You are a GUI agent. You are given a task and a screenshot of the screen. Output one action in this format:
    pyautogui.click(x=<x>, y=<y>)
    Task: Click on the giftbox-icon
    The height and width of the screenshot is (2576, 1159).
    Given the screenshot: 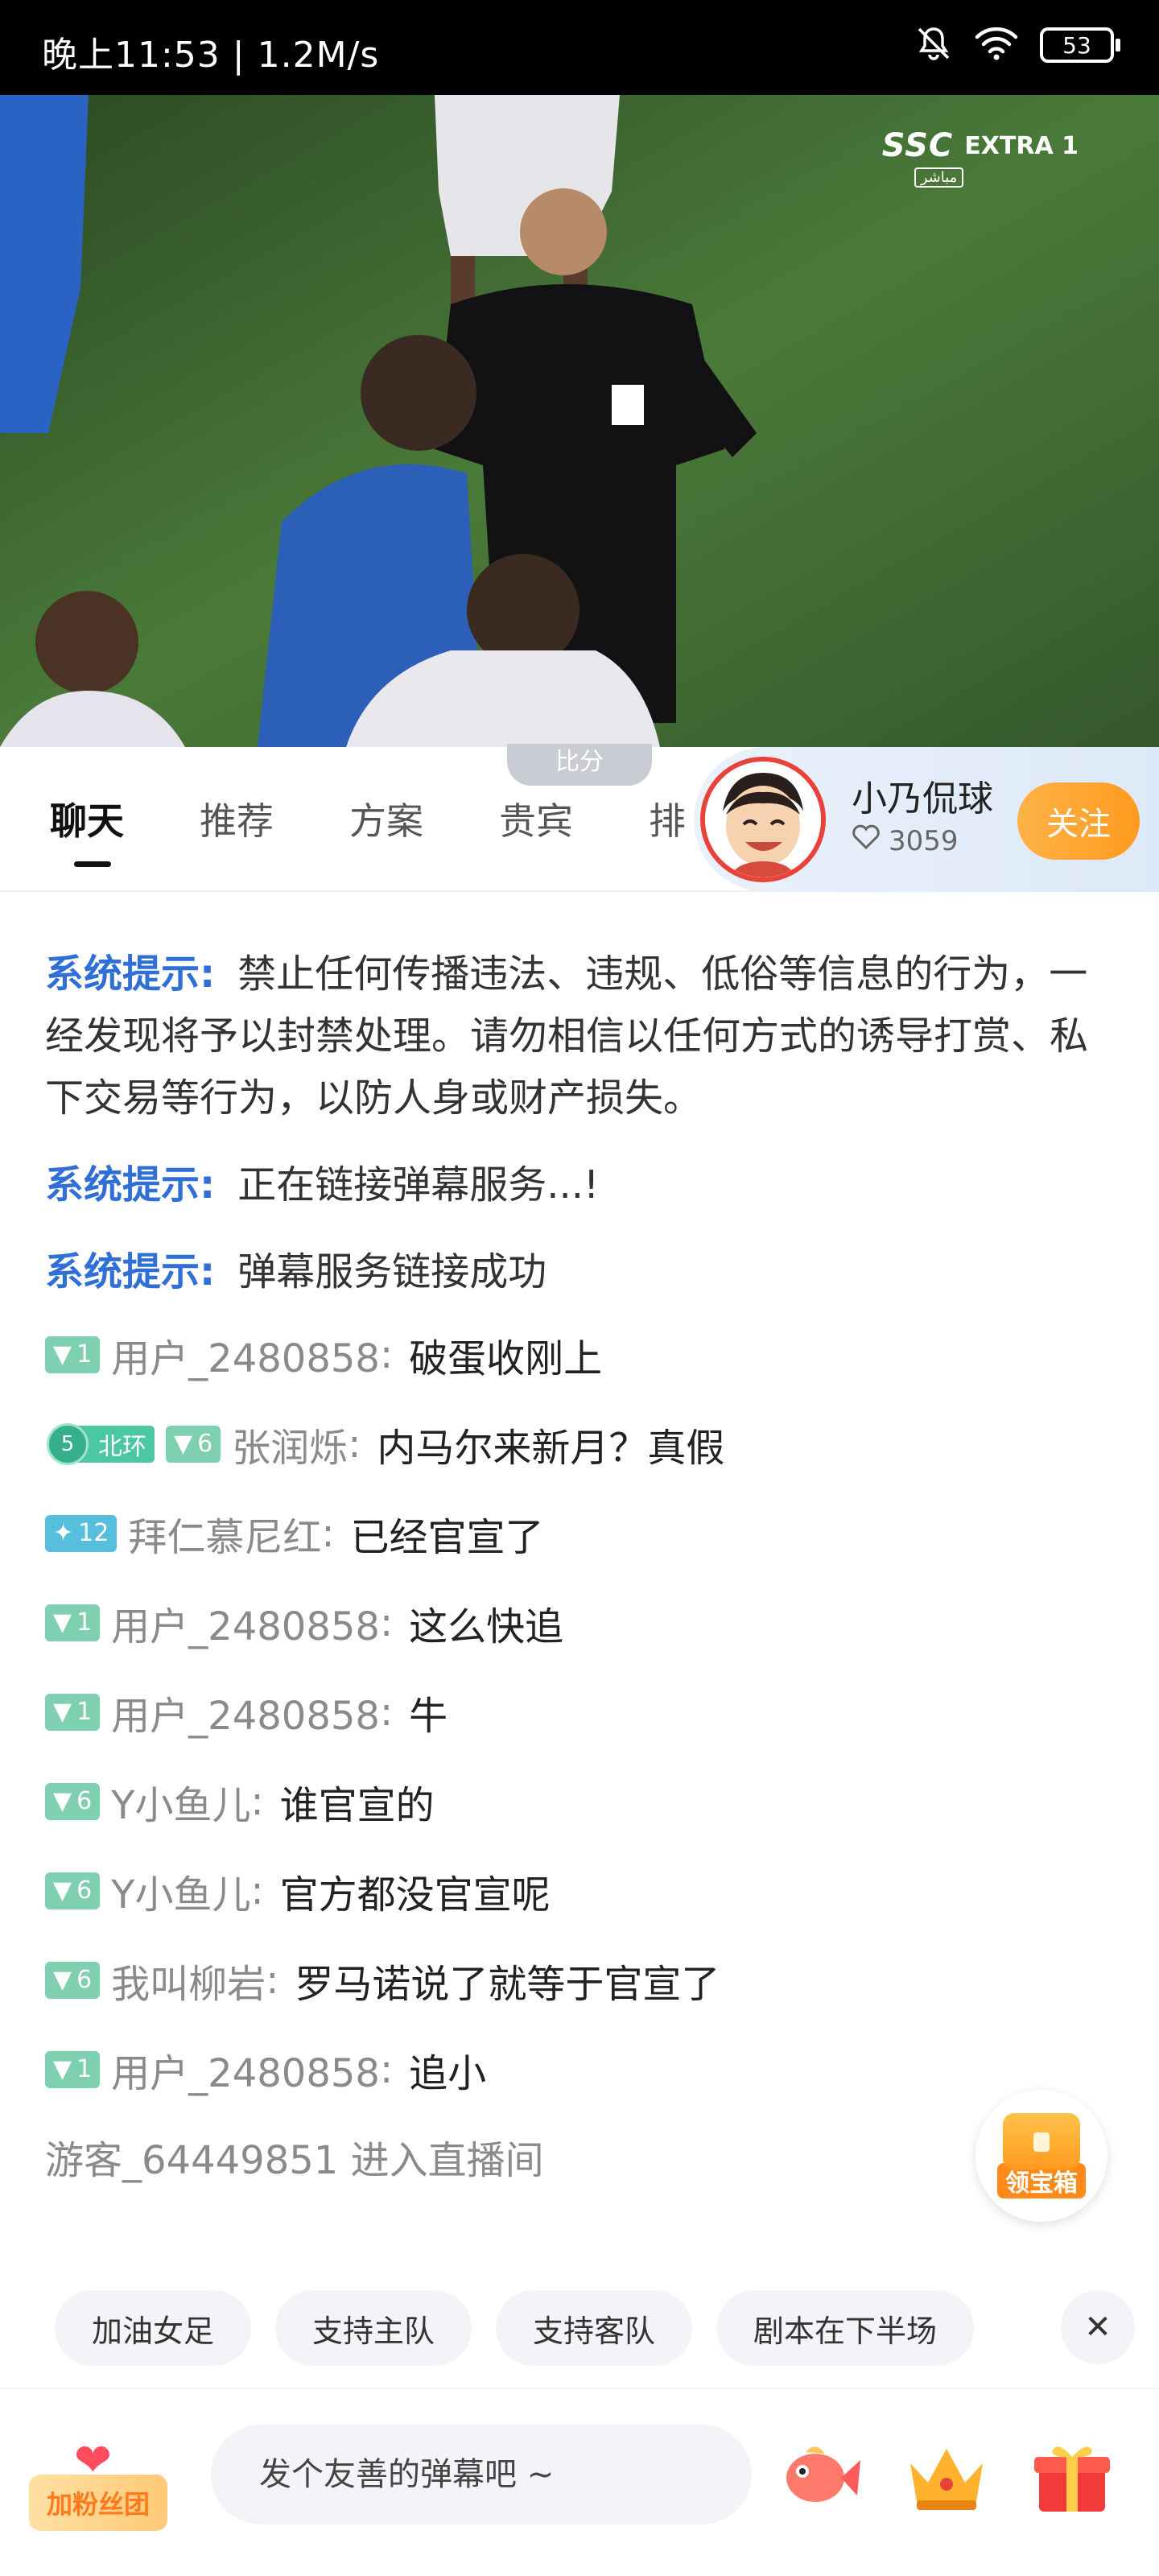 What is the action you would take?
    pyautogui.click(x=1072, y=2476)
    